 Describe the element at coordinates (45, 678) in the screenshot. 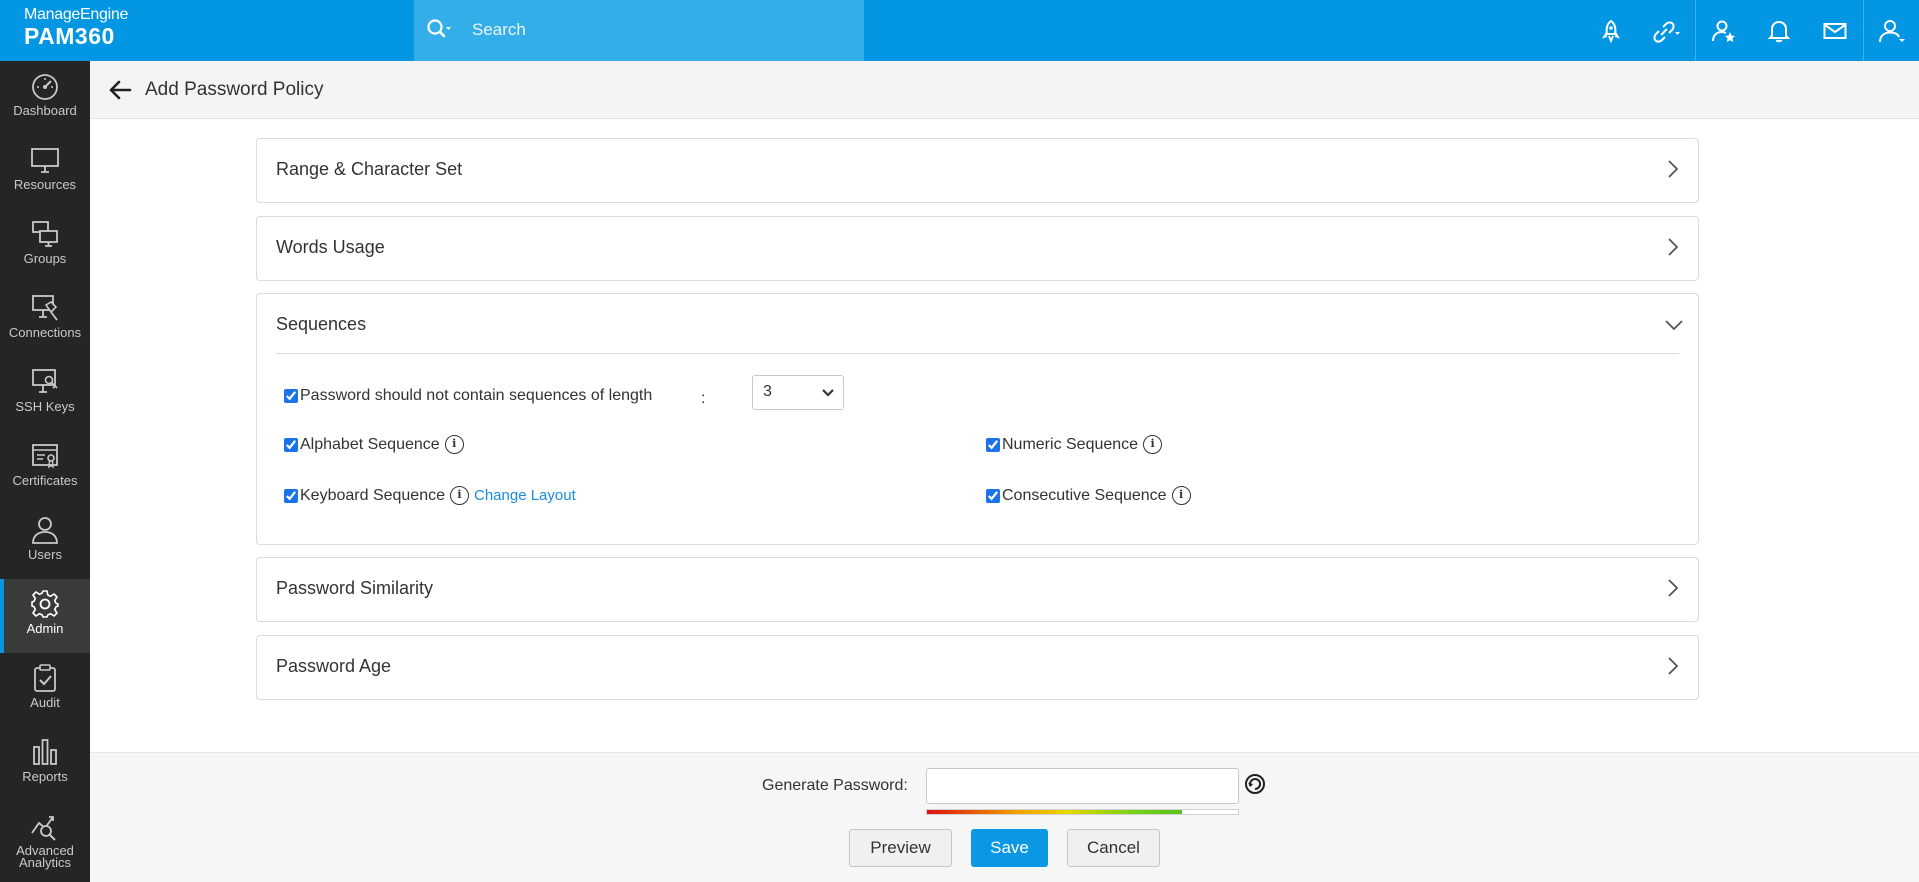

I see `clipboard-check-icon` at that location.